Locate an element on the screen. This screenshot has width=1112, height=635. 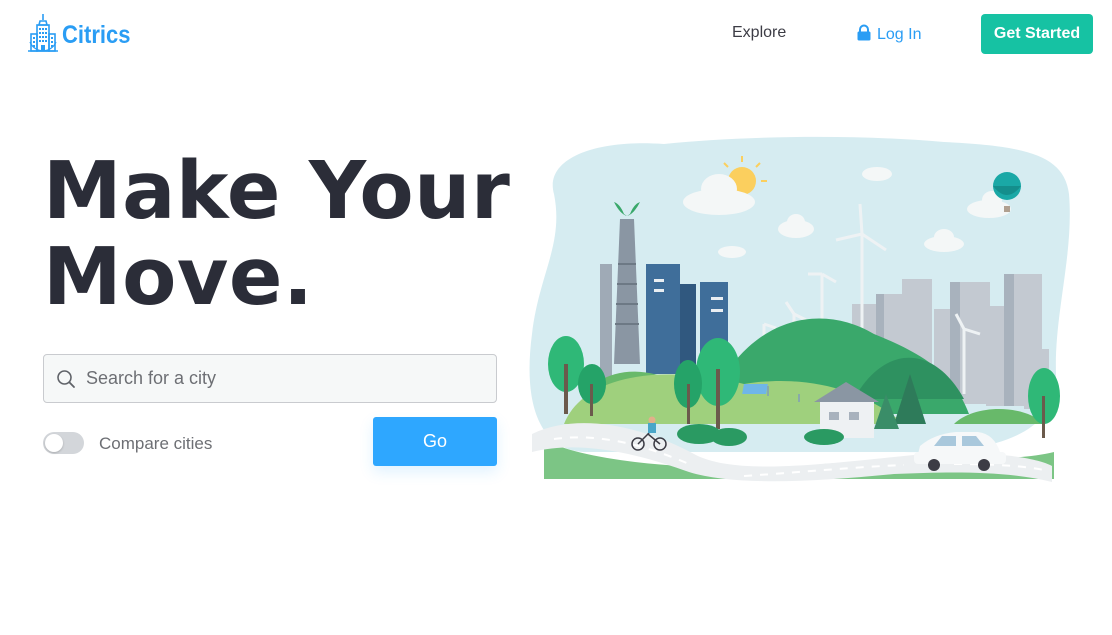
hero-title: Make Your Move. is located at coordinates (276, 234).